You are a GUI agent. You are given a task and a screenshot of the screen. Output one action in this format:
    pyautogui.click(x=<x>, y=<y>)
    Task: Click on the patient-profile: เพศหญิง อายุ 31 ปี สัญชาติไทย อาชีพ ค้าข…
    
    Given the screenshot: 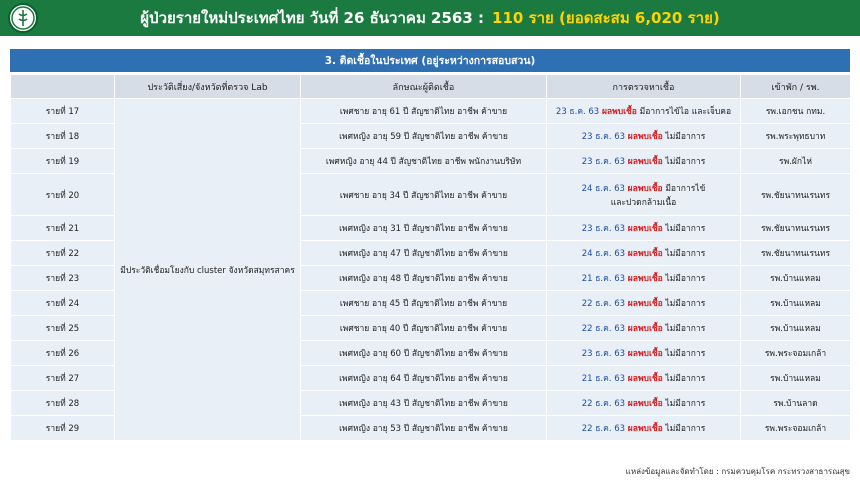 What is the action you would take?
    pyautogui.click(x=423, y=228)
    